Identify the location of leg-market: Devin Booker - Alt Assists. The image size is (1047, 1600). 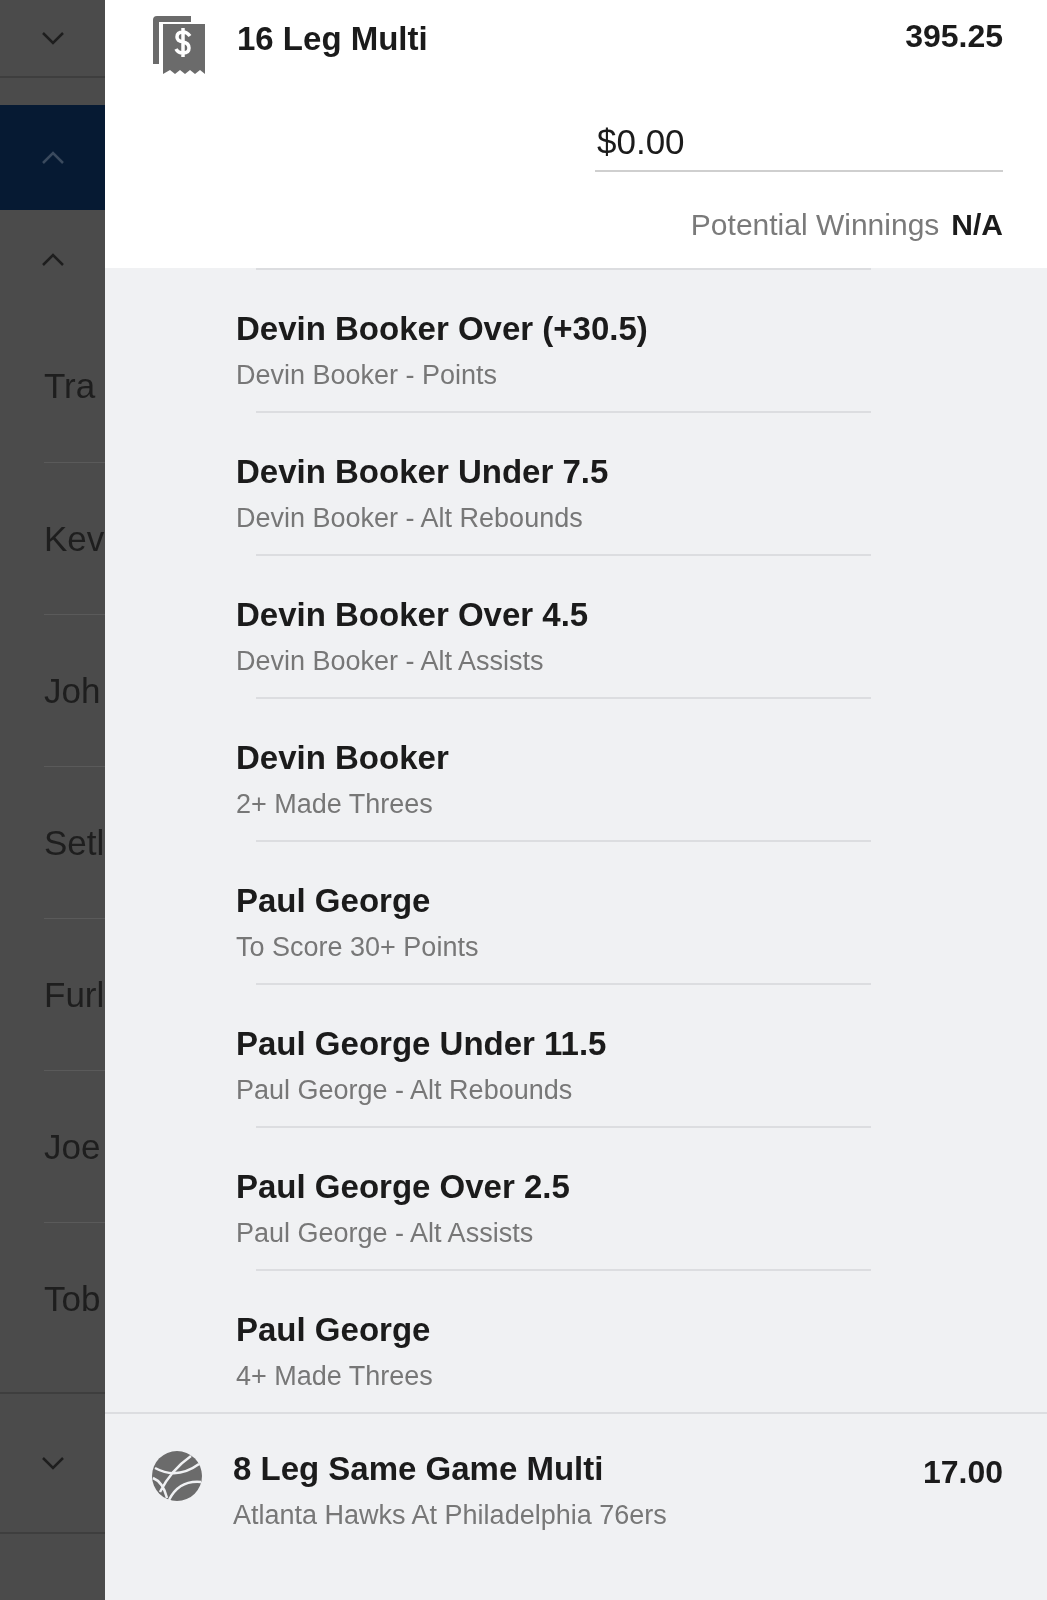
(390, 661).